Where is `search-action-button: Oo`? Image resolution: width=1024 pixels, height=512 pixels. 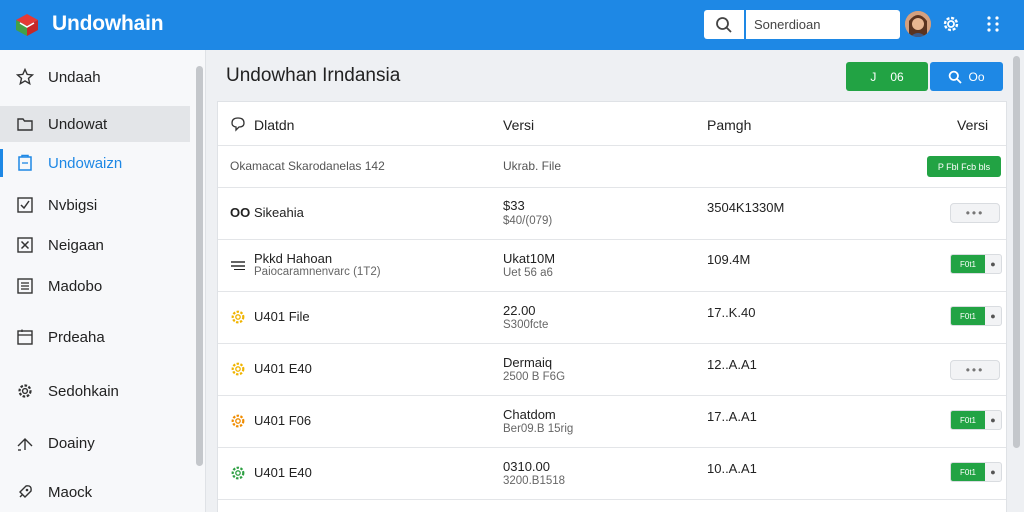
search-action-button: Oo is located at coordinates (966, 76).